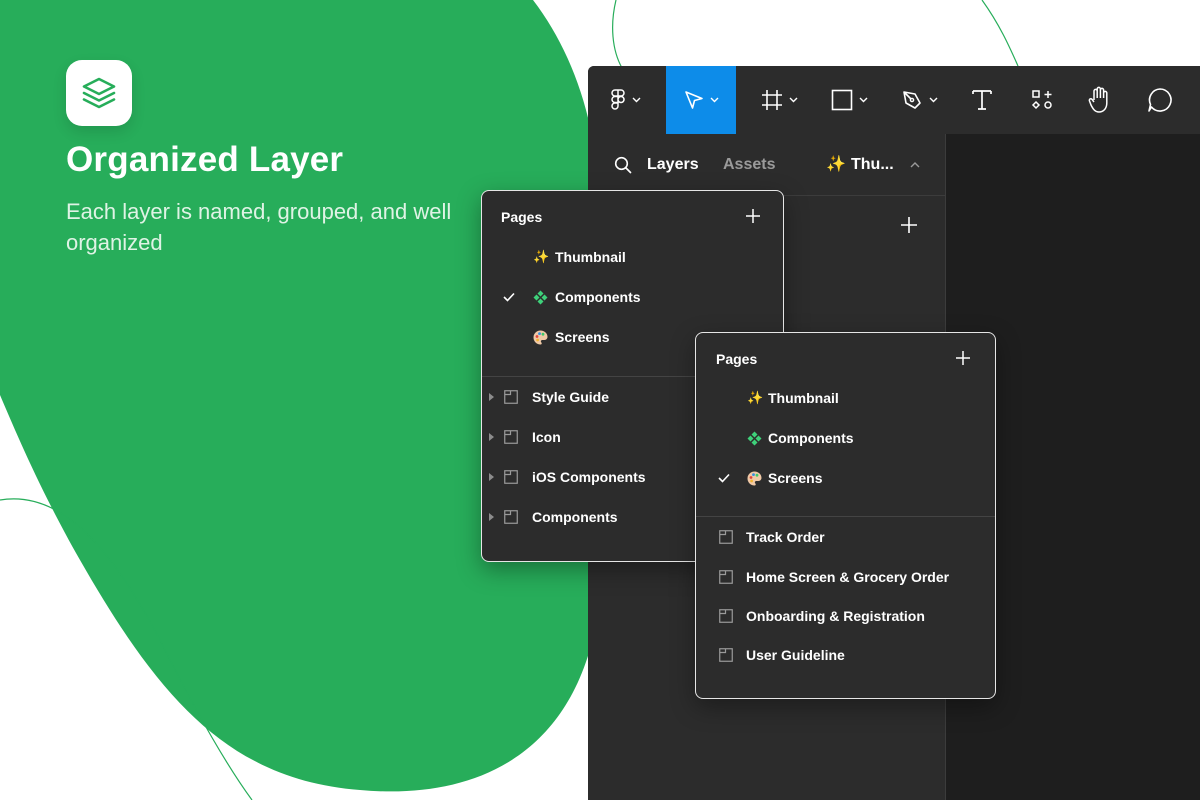 This screenshot has height=800, width=1200. I want to click on layer-label: Onboarding & Registration, so click(835, 616).